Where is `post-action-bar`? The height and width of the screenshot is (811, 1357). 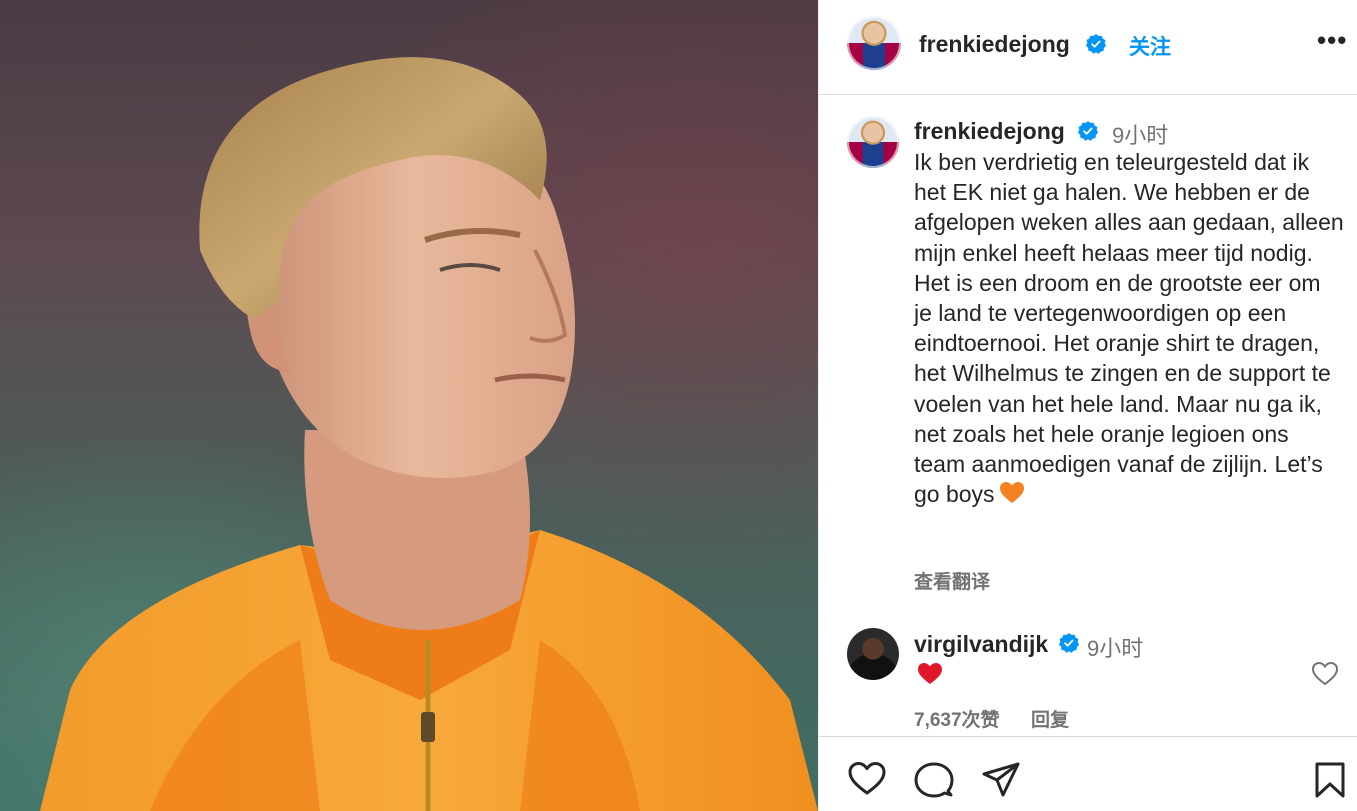 post-action-bar is located at coordinates (1088, 773).